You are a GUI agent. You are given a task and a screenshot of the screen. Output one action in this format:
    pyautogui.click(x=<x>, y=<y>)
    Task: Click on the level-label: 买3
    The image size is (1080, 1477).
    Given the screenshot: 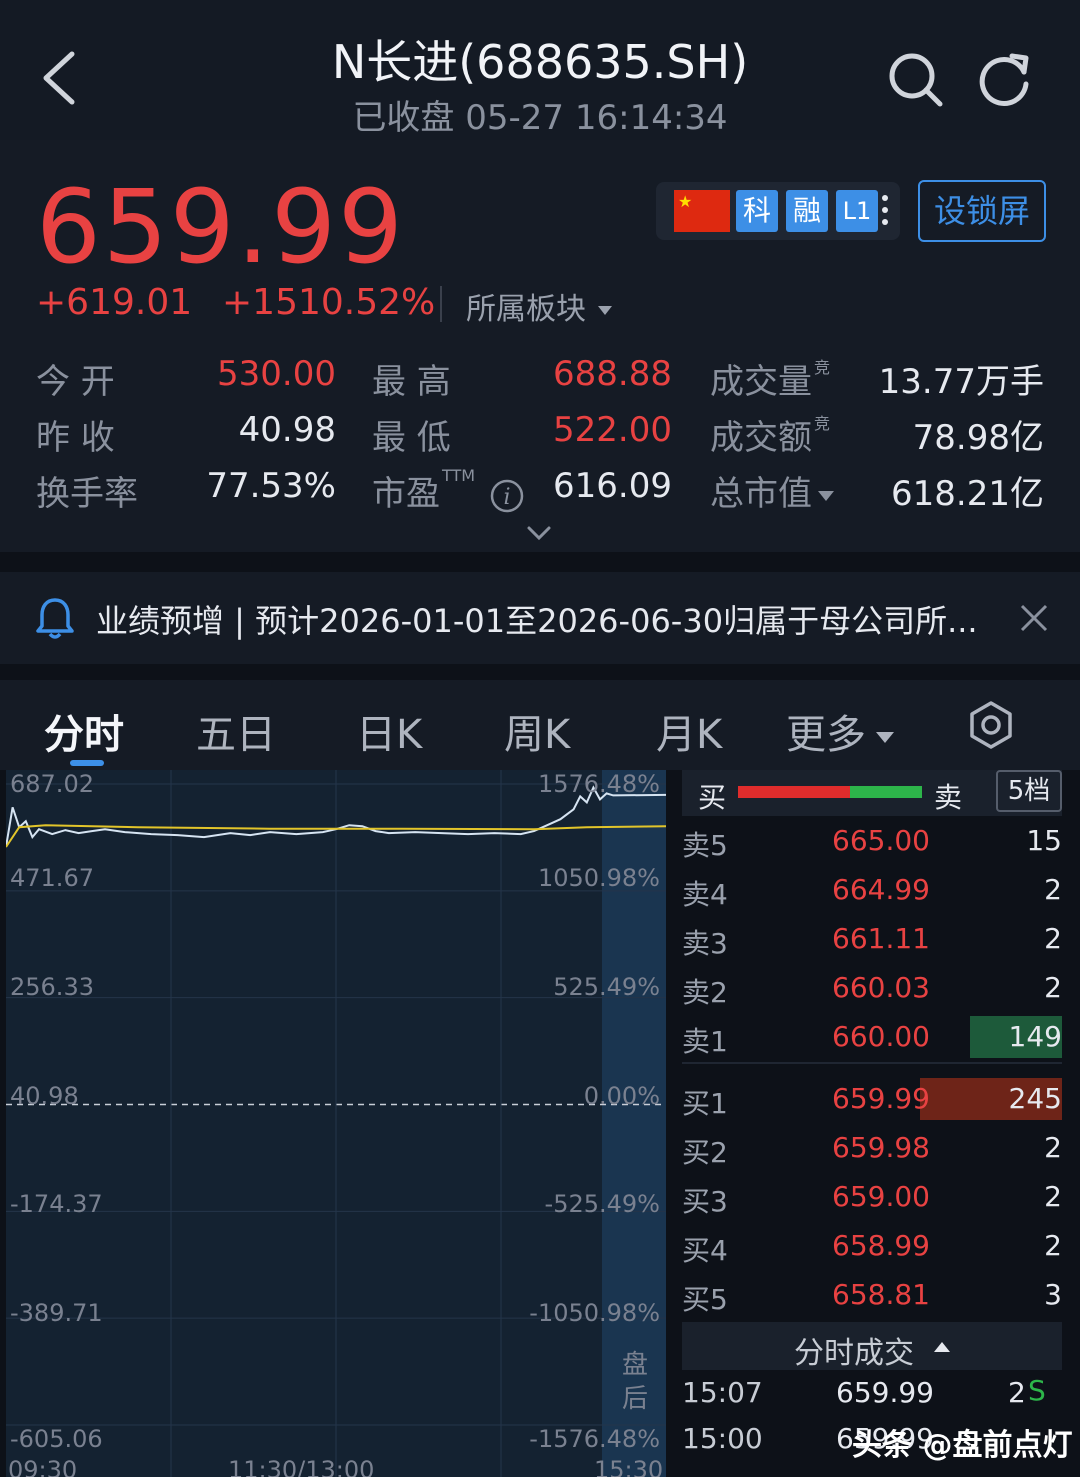 What is the action you would take?
    pyautogui.click(x=705, y=1201)
    